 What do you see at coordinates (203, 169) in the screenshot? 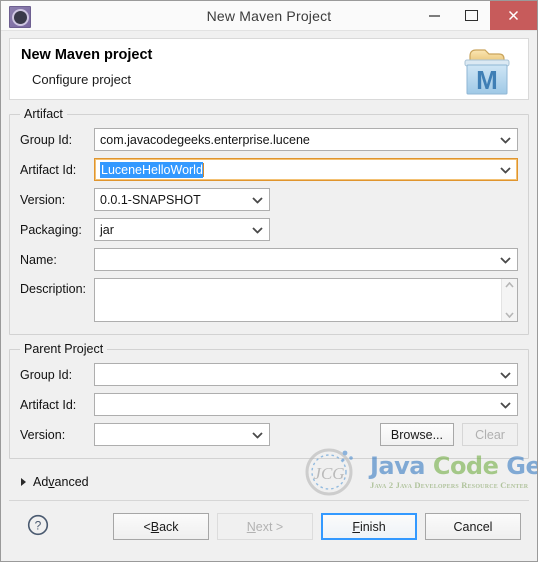
I see `text-caret` at bounding box center [203, 169].